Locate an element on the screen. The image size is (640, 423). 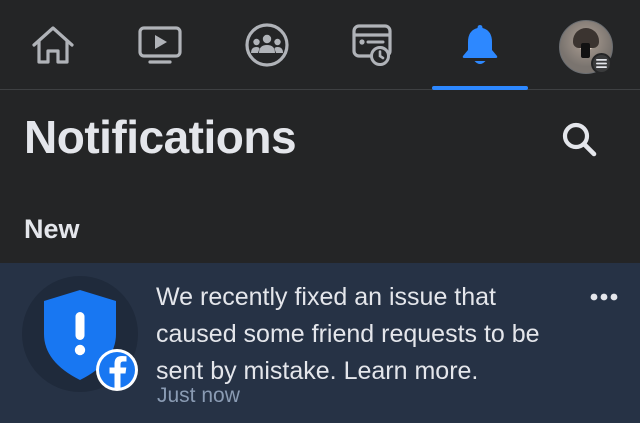
bell-icon is located at coordinates (480, 44).